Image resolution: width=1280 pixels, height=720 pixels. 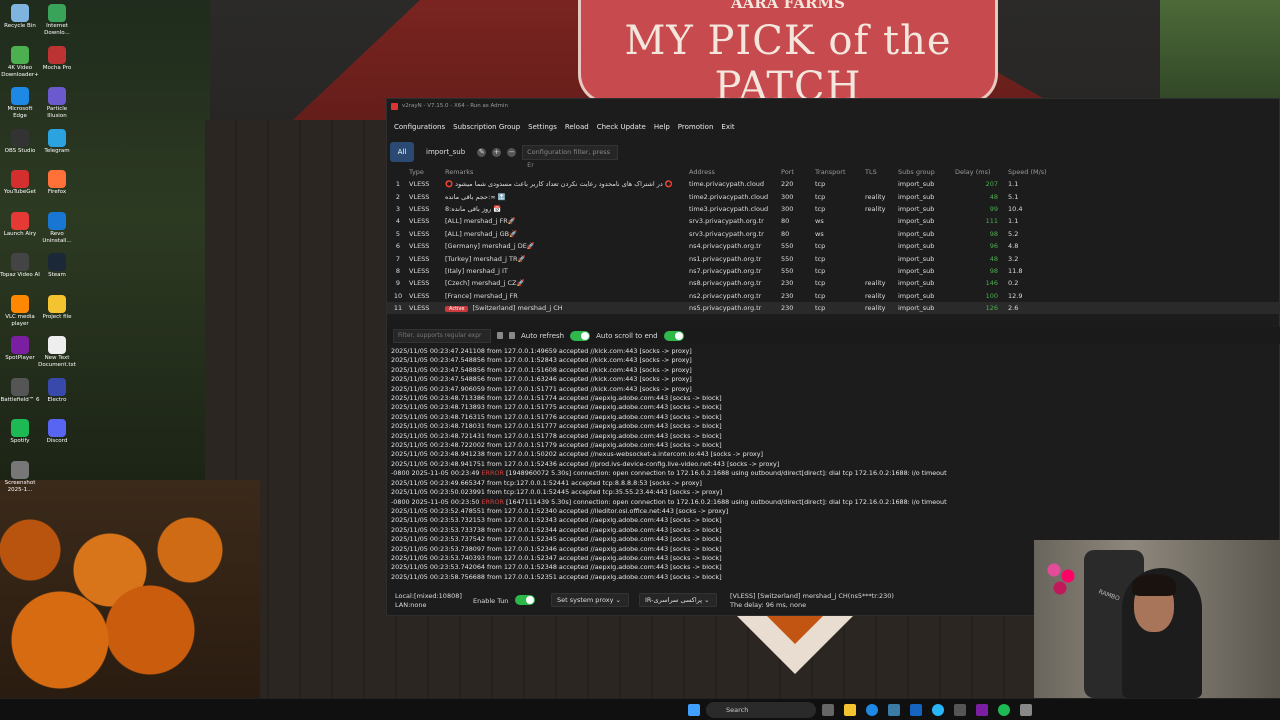 What do you see at coordinates (735, 172) in the screenshot?
I see `column-header: Address` at bounding box center [735, 172].